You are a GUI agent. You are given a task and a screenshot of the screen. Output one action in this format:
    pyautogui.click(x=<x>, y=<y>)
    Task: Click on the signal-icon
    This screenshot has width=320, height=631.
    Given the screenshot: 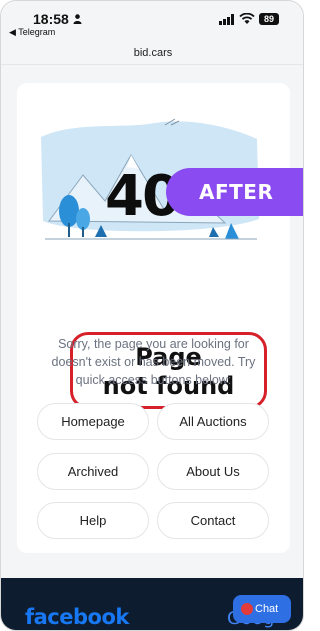 What is the action you would take?
    pyautogui.click(x=226, y=19)
    